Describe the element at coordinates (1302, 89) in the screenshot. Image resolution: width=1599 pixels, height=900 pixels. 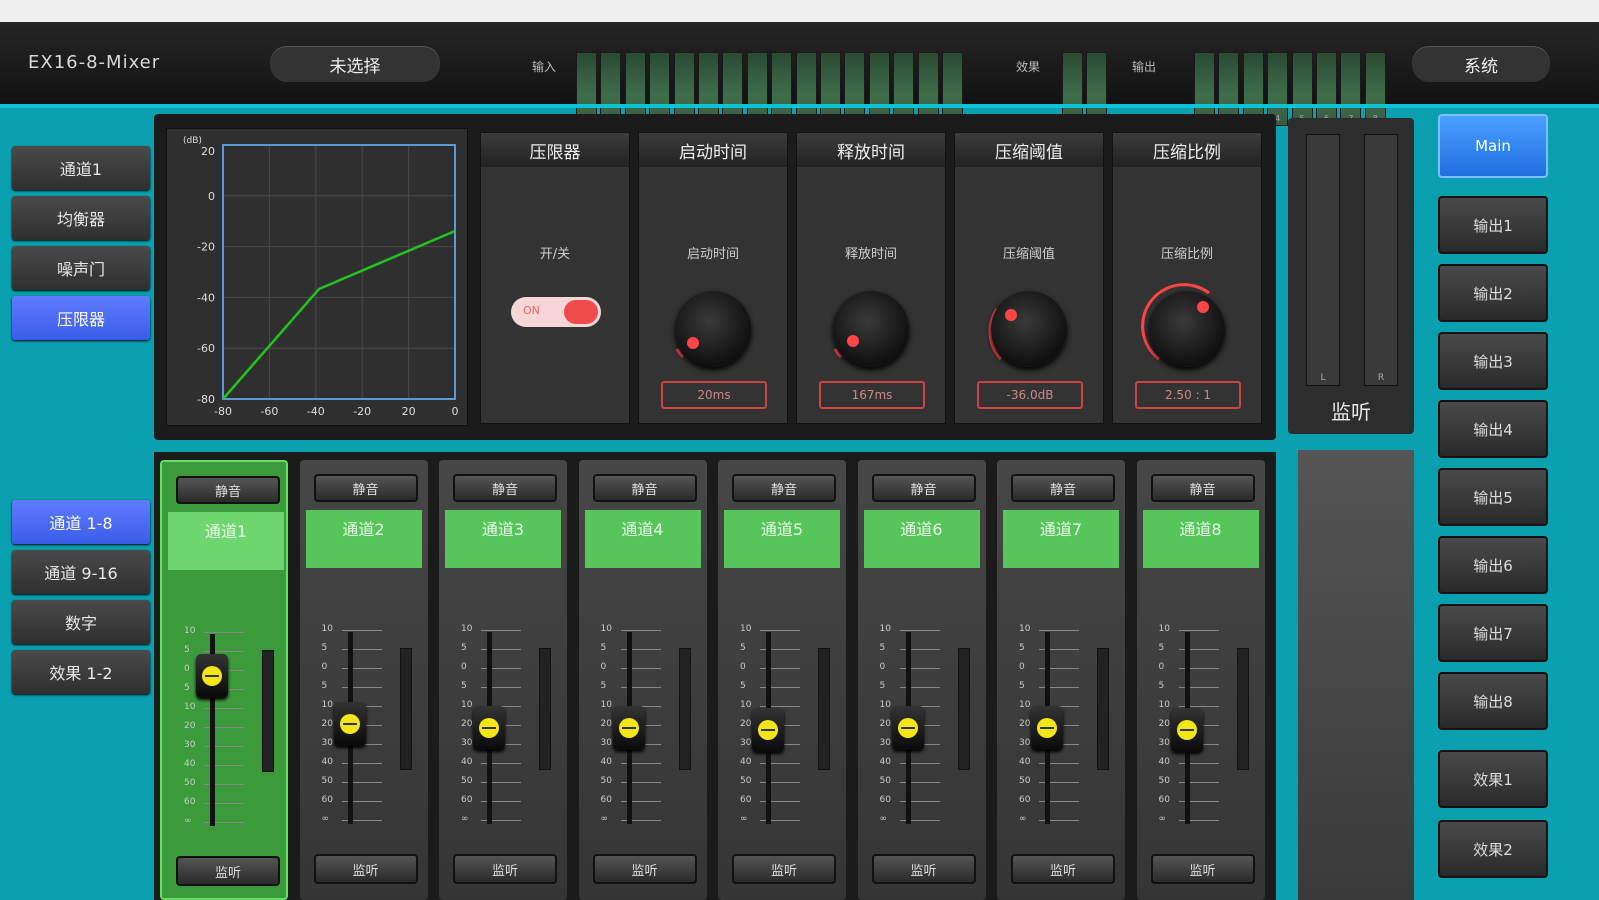
I see `level-meter: 5` at that location.